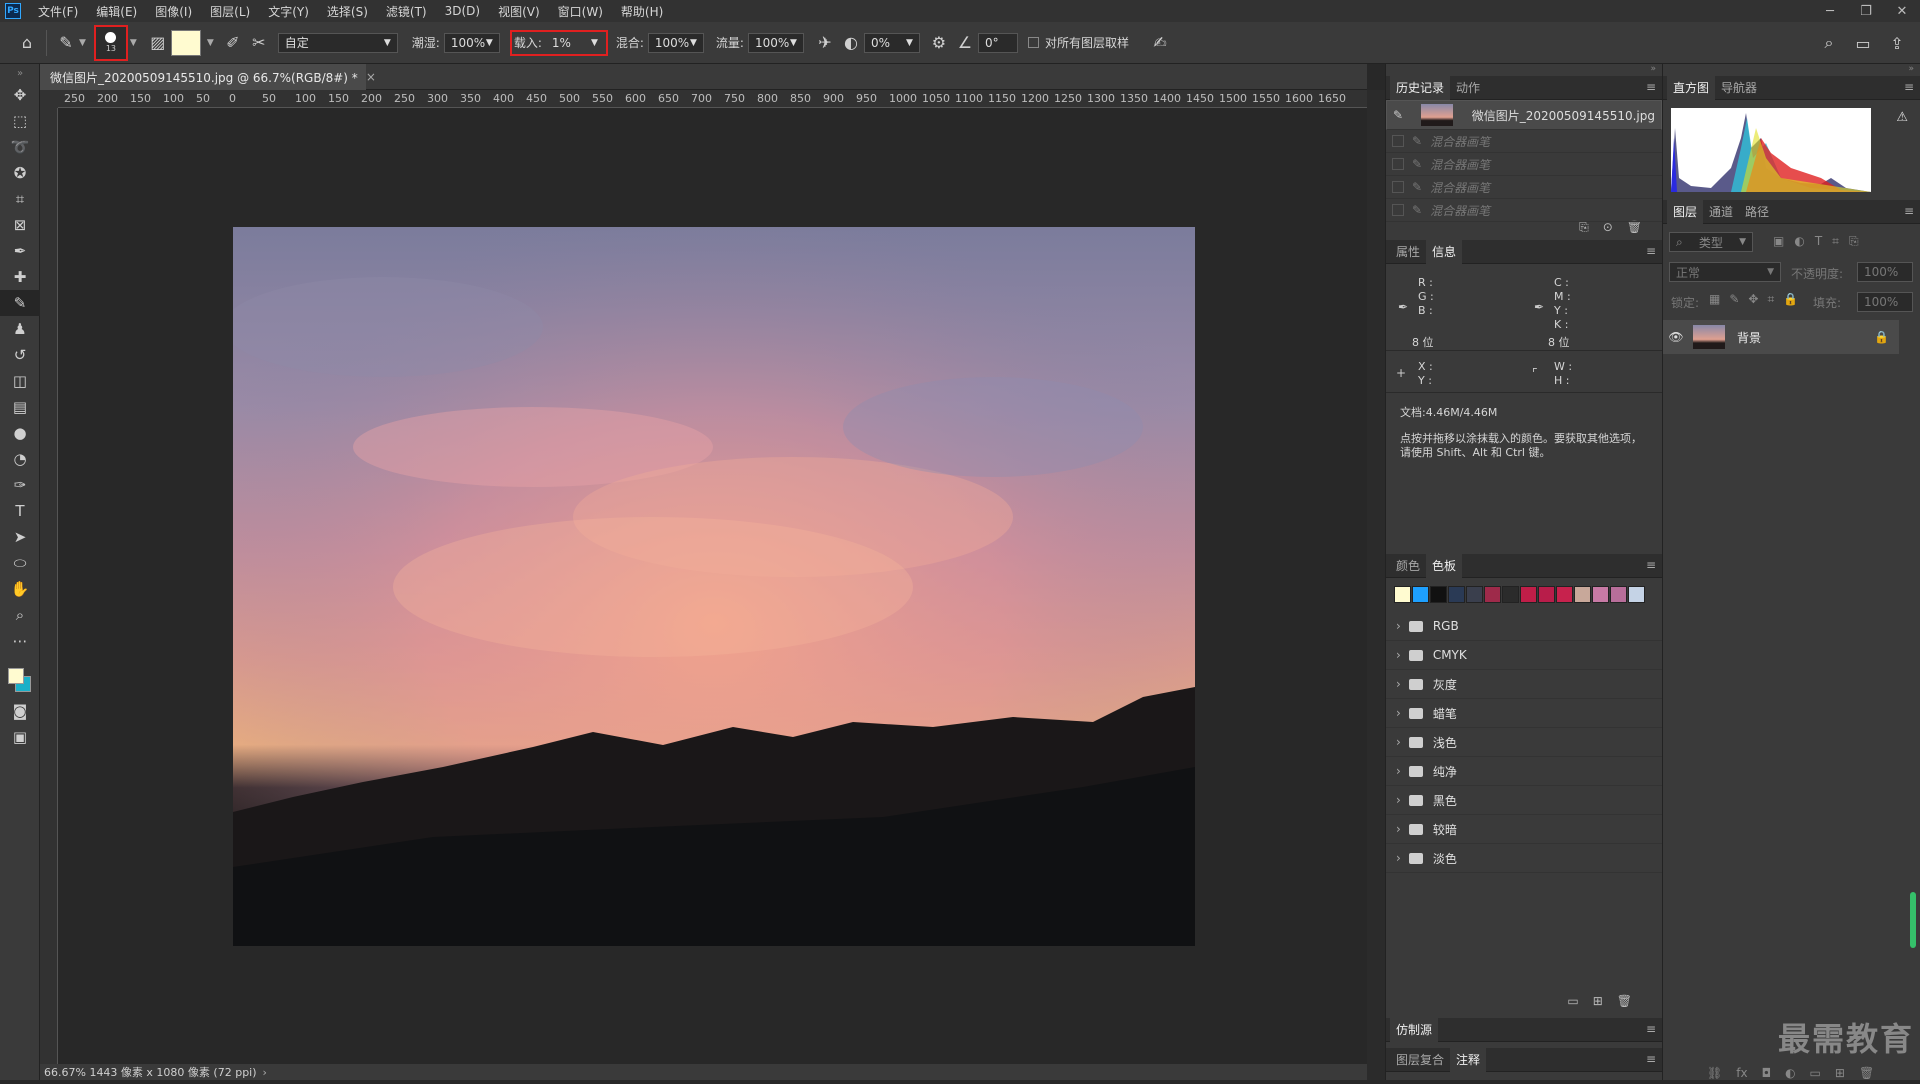  What do you see at coordinates (1444, 566) in the screenshot?
I see `tab-swatches: 色板` at bounding box center [1444, 566].